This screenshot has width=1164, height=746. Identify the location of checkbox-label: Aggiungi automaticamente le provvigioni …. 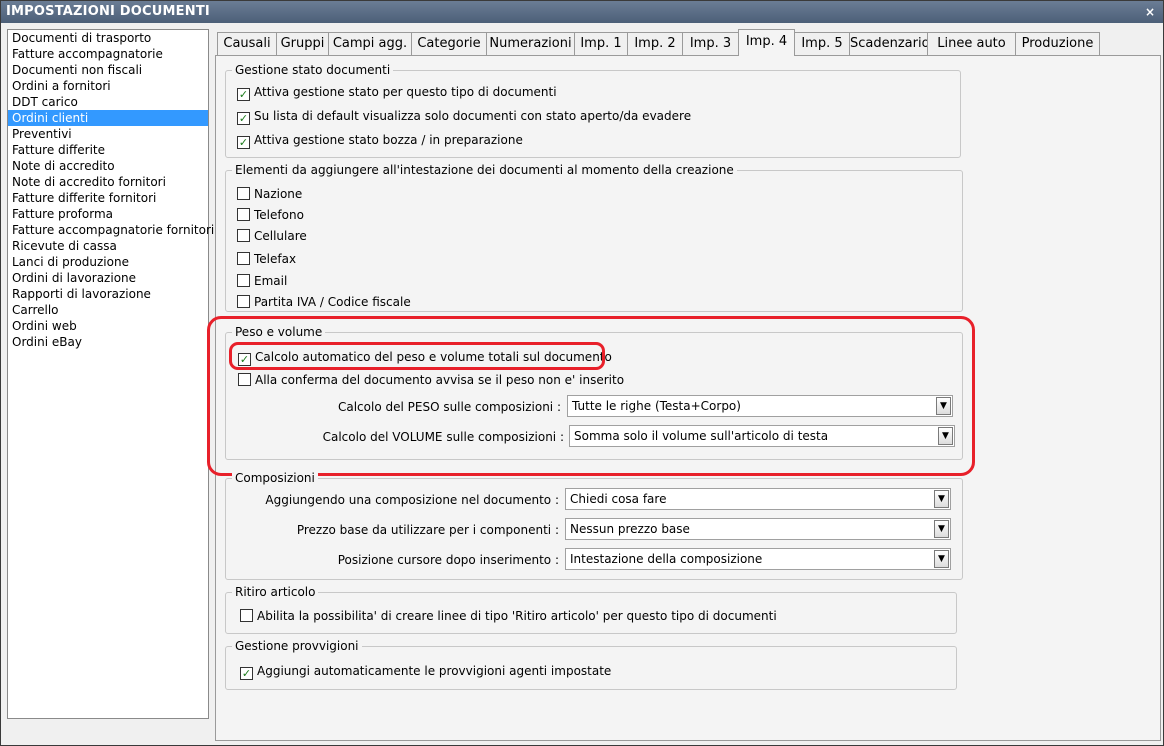
(434, 671).